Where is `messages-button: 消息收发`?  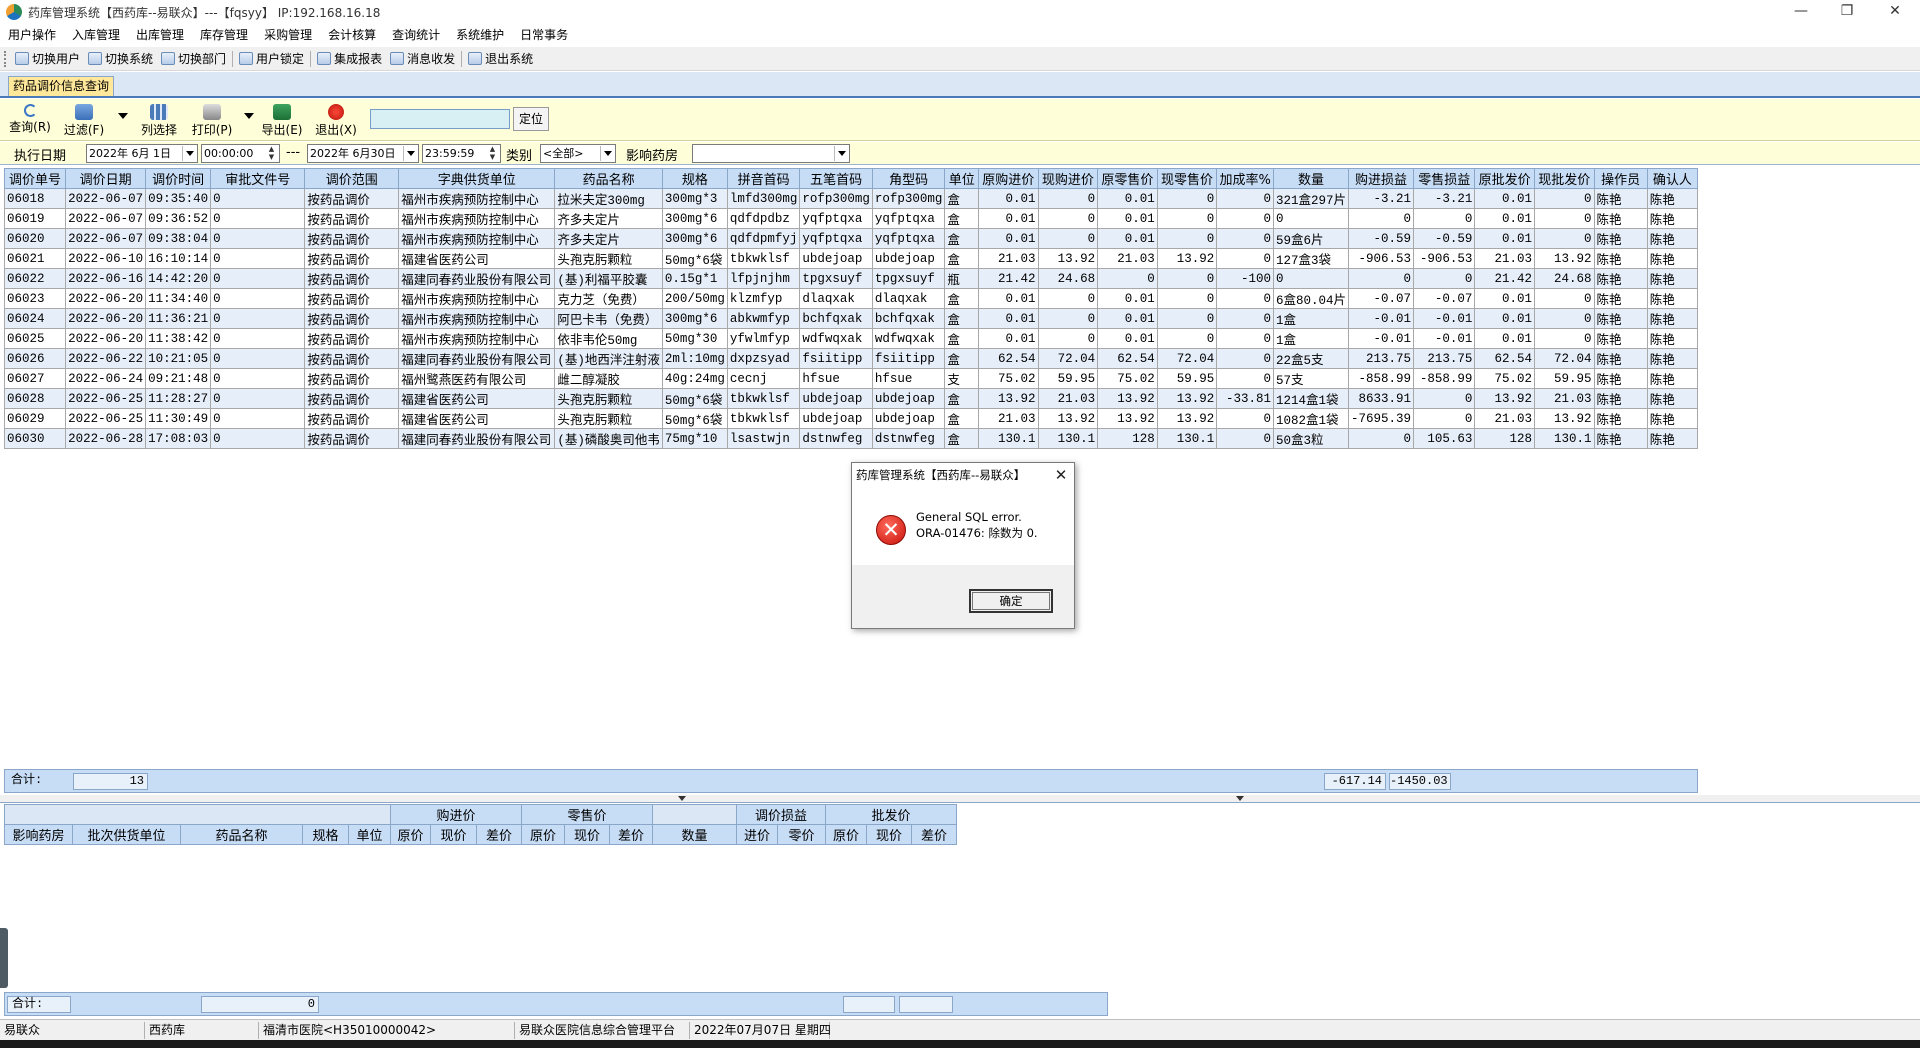 messages-button: 消息收发 is located at coordinates (422, 59).